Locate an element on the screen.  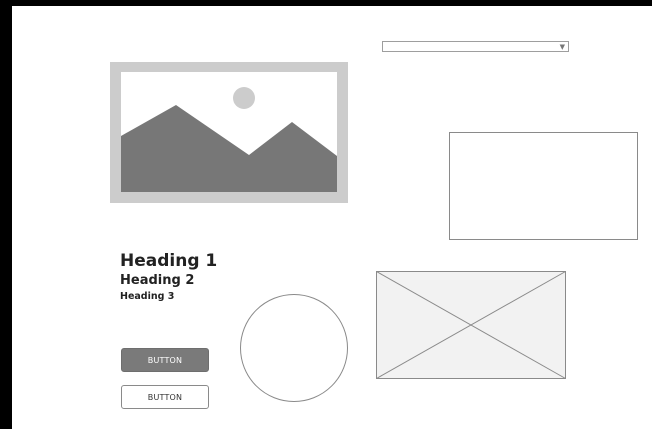
primary-button-label: BUTTON is located at coordinates (165, 360).